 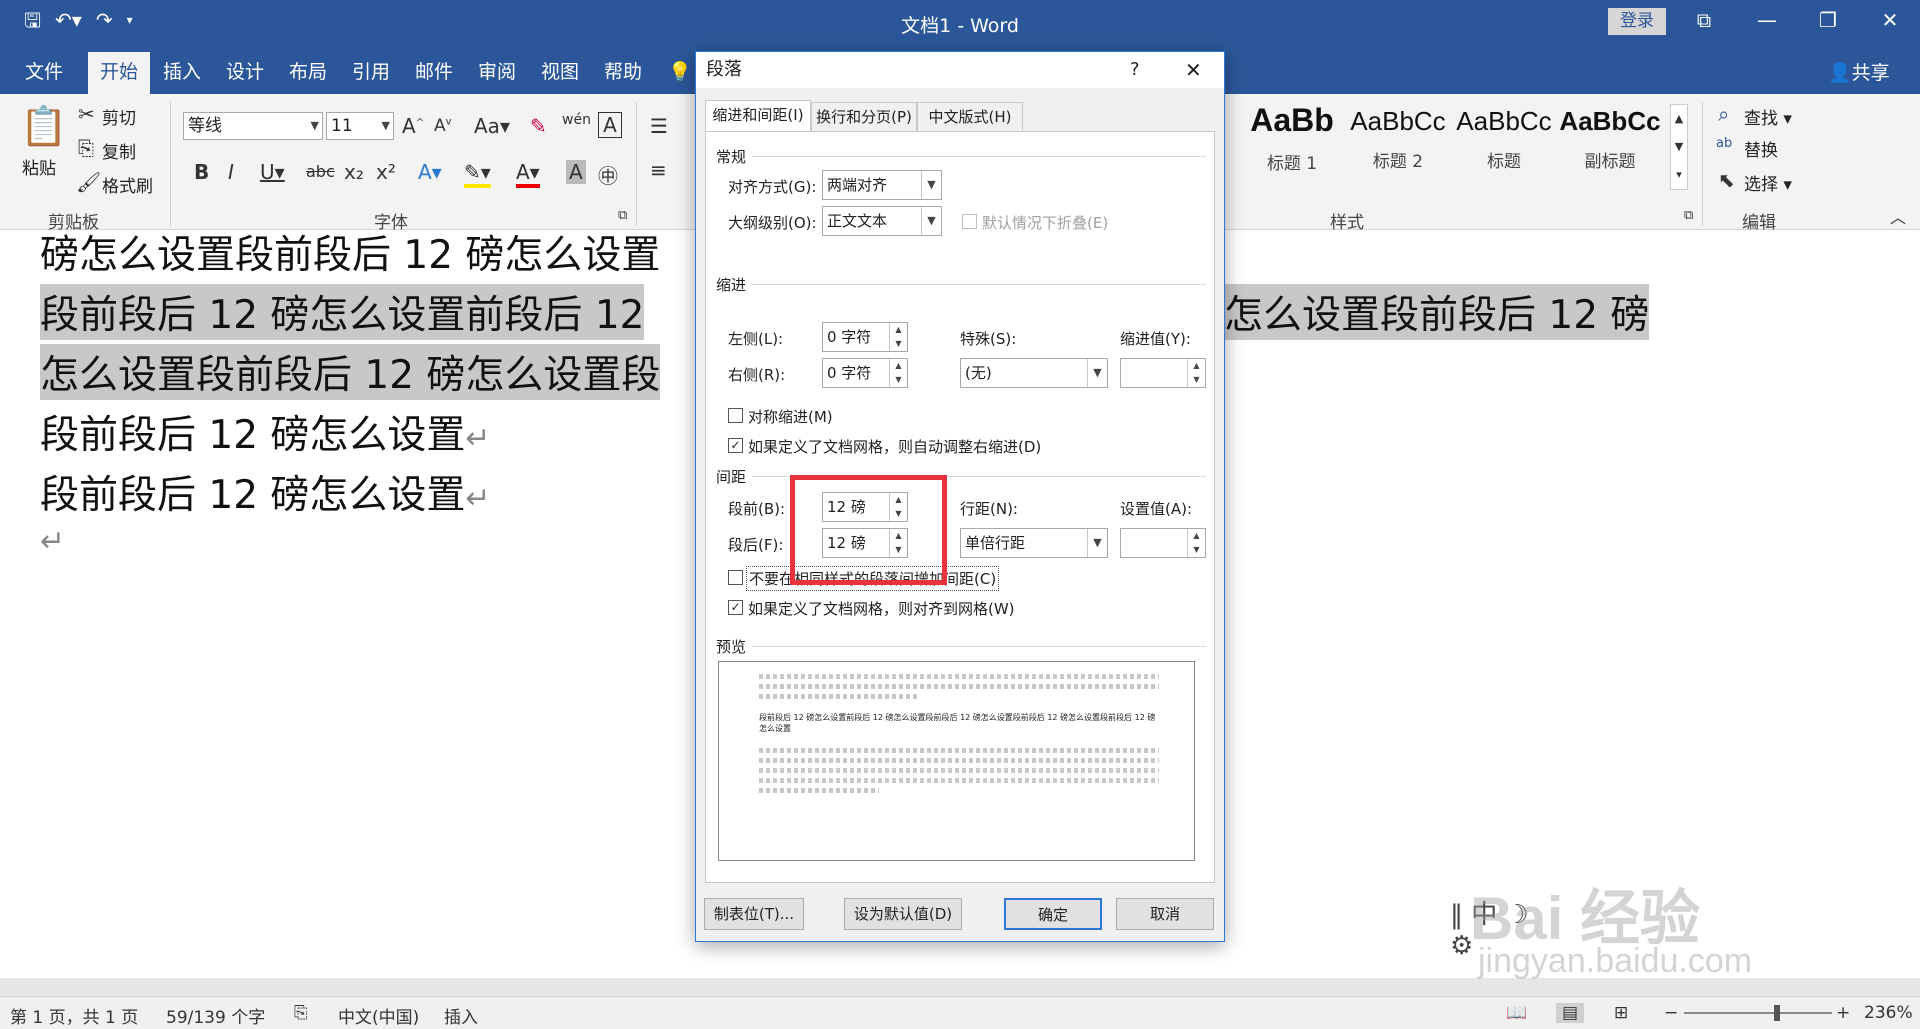 What do you see at coordinates (308, 73) in the screenshot?
I see `tab-layout: 布局` at bounding box center [308, 73].